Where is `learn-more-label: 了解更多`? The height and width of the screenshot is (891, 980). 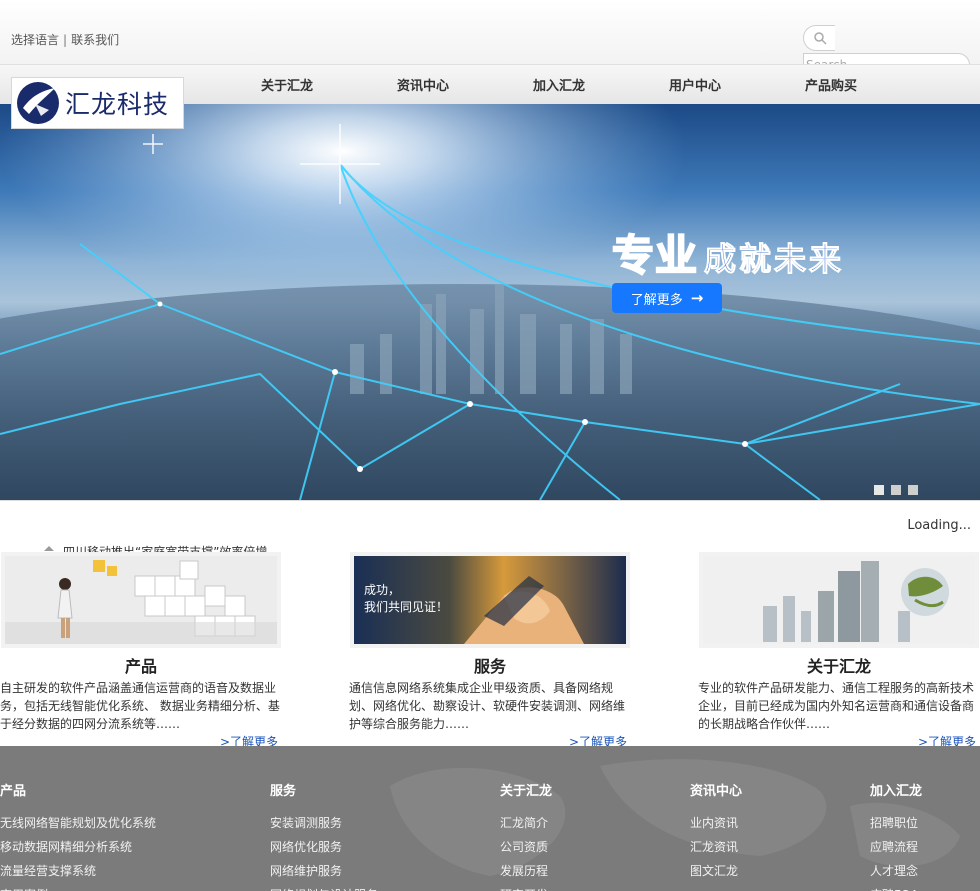 learn-more-label: 了解更多 is located at coordinates (656, 300).